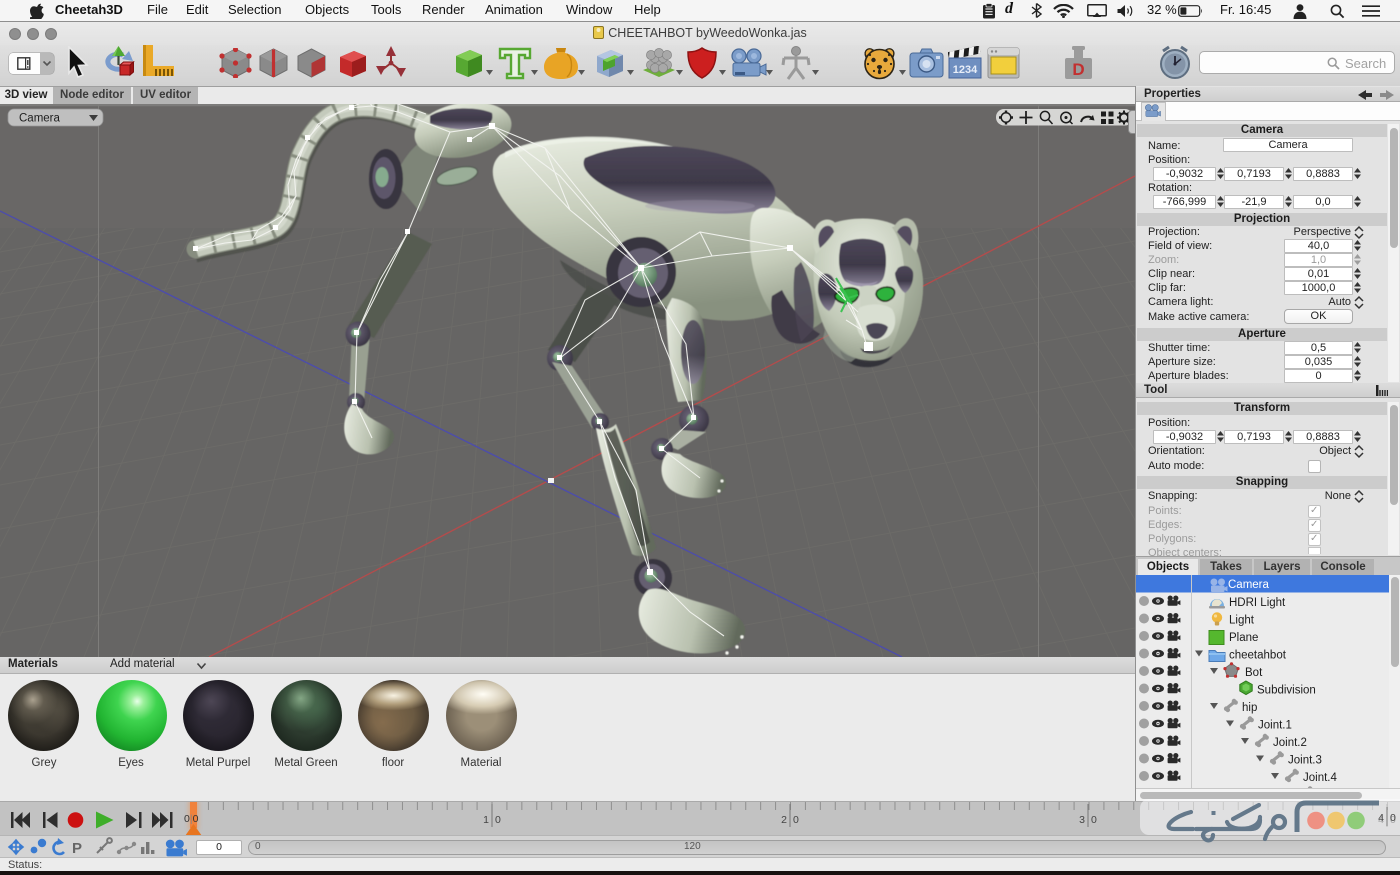 This screenshot has width=1400, height=875. I want to click on svg-text: 4, so click(1381, 818).